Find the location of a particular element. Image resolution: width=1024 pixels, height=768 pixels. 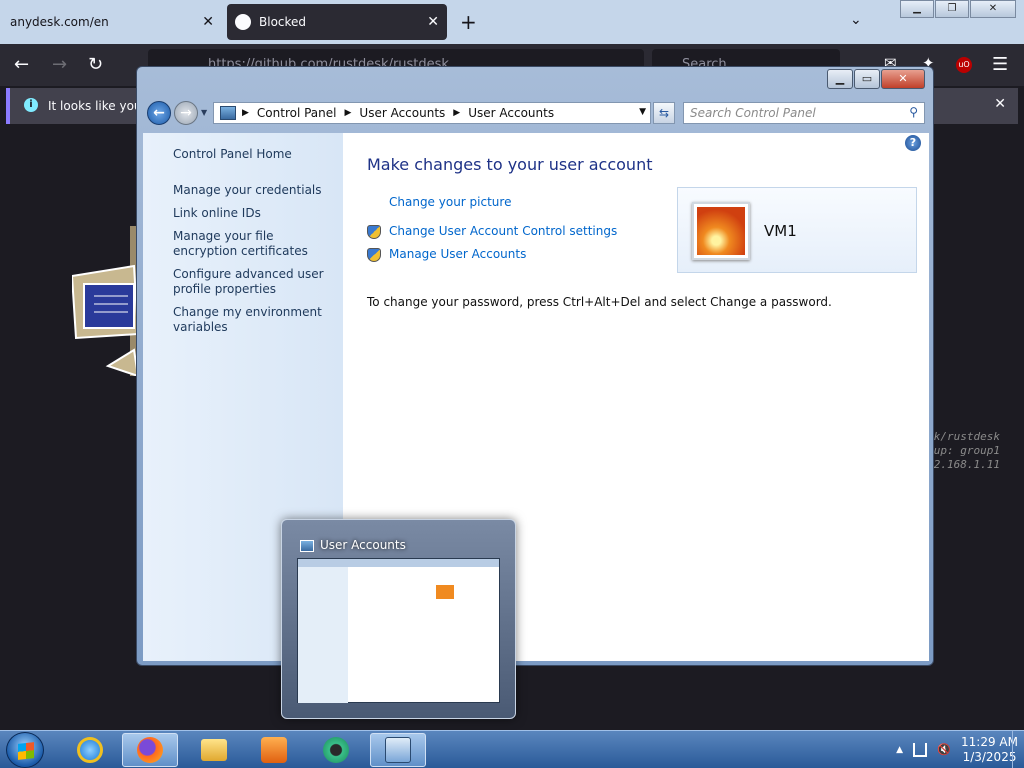

preview-title: User Accounts is located at coordinates (363, 545).